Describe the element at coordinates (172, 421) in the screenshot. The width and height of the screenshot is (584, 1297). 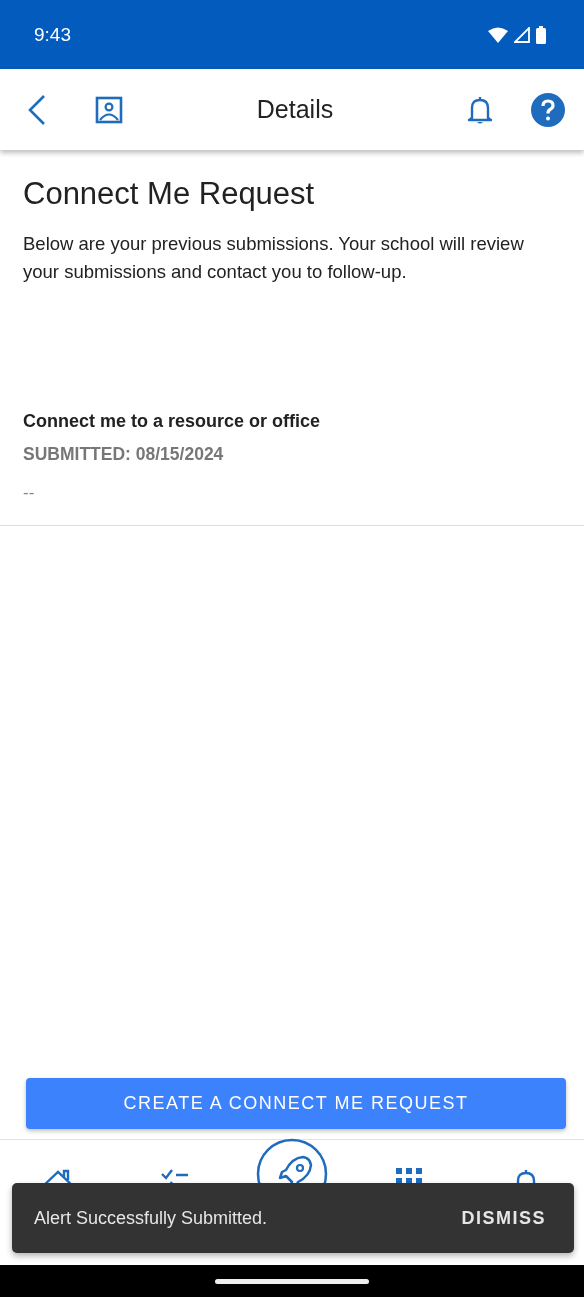
I see `submission-title: Connect me to a resource or office` at that location.